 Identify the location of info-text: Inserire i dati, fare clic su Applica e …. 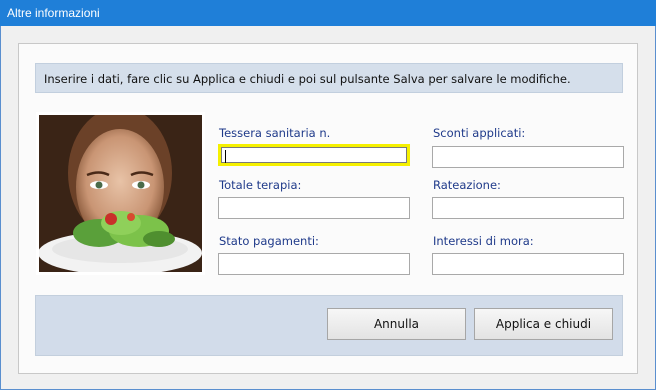
(307, 79).